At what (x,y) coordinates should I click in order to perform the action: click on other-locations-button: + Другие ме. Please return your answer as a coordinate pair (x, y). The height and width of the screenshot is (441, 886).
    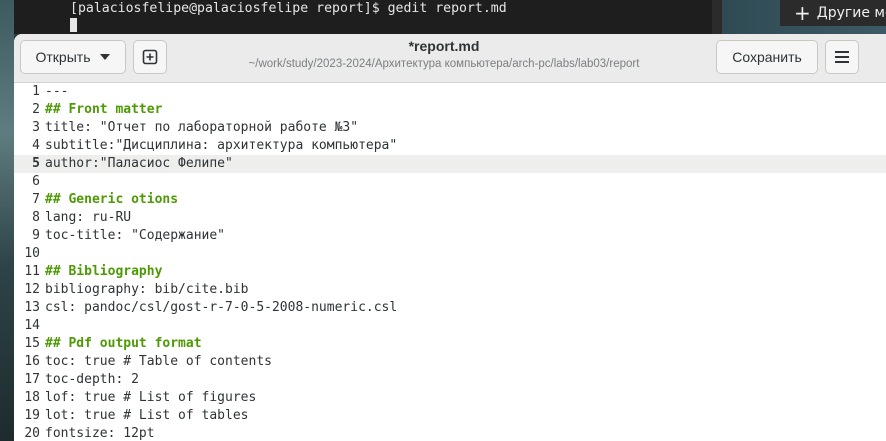
    Looking at the image, I should click on (833, 13).